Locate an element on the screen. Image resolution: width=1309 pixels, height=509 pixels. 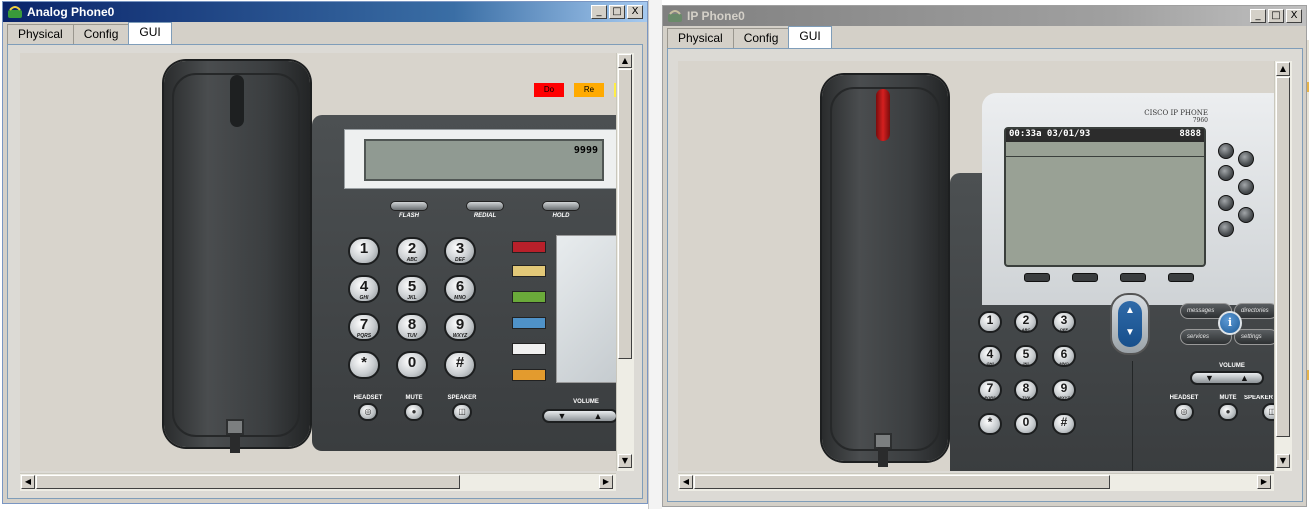
redial-button is located at coordinates (485, 206).